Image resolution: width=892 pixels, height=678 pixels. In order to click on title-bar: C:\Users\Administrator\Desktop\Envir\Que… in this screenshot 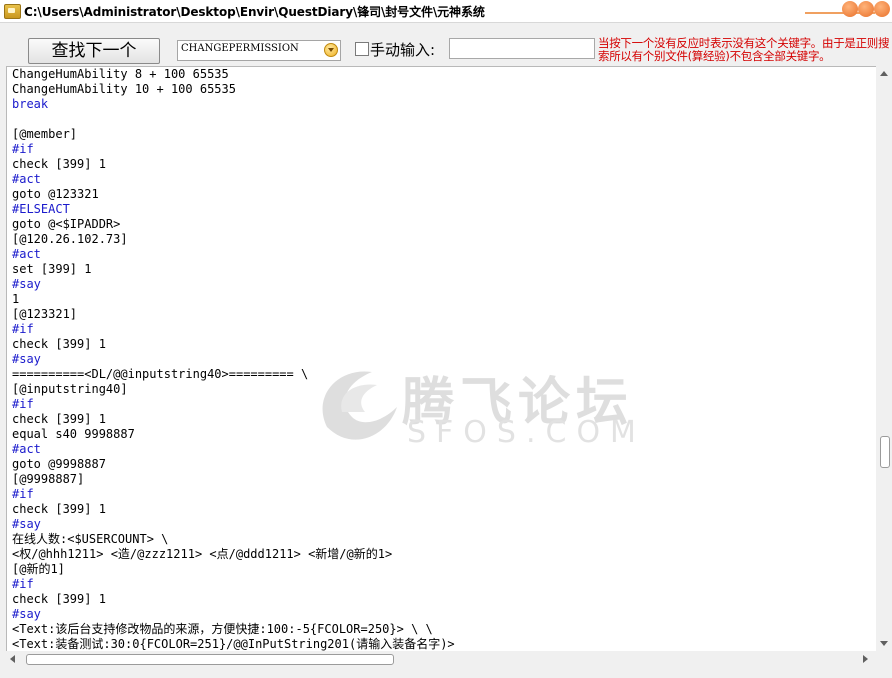, I will do `click(446, 11)`.